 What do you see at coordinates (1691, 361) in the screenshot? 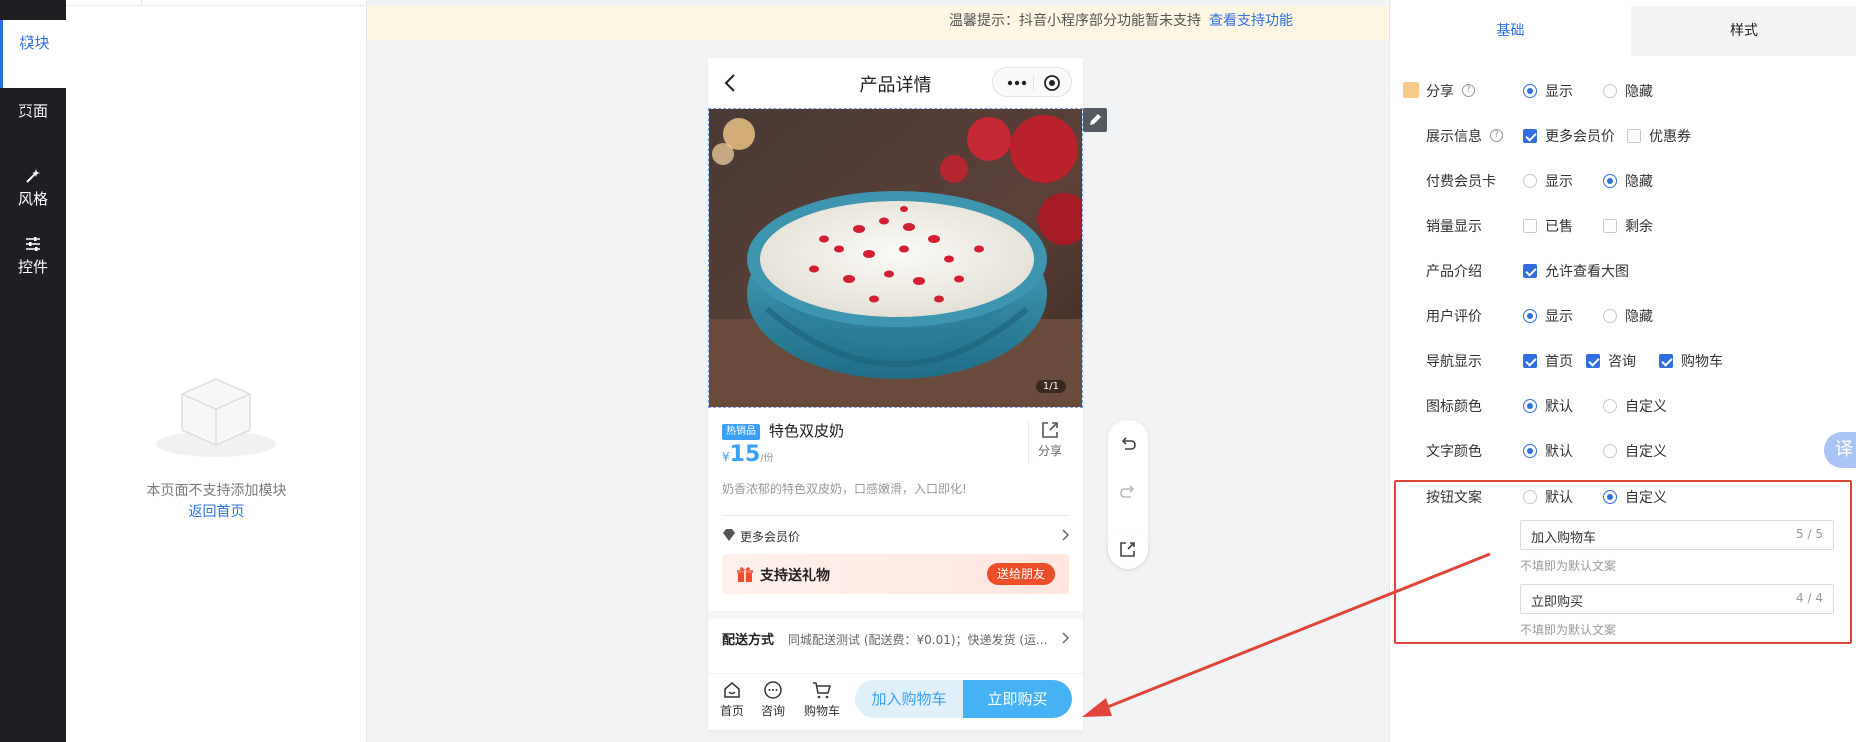
I see `checkbox-option: 购物车` at bounding box center [1691, 361].